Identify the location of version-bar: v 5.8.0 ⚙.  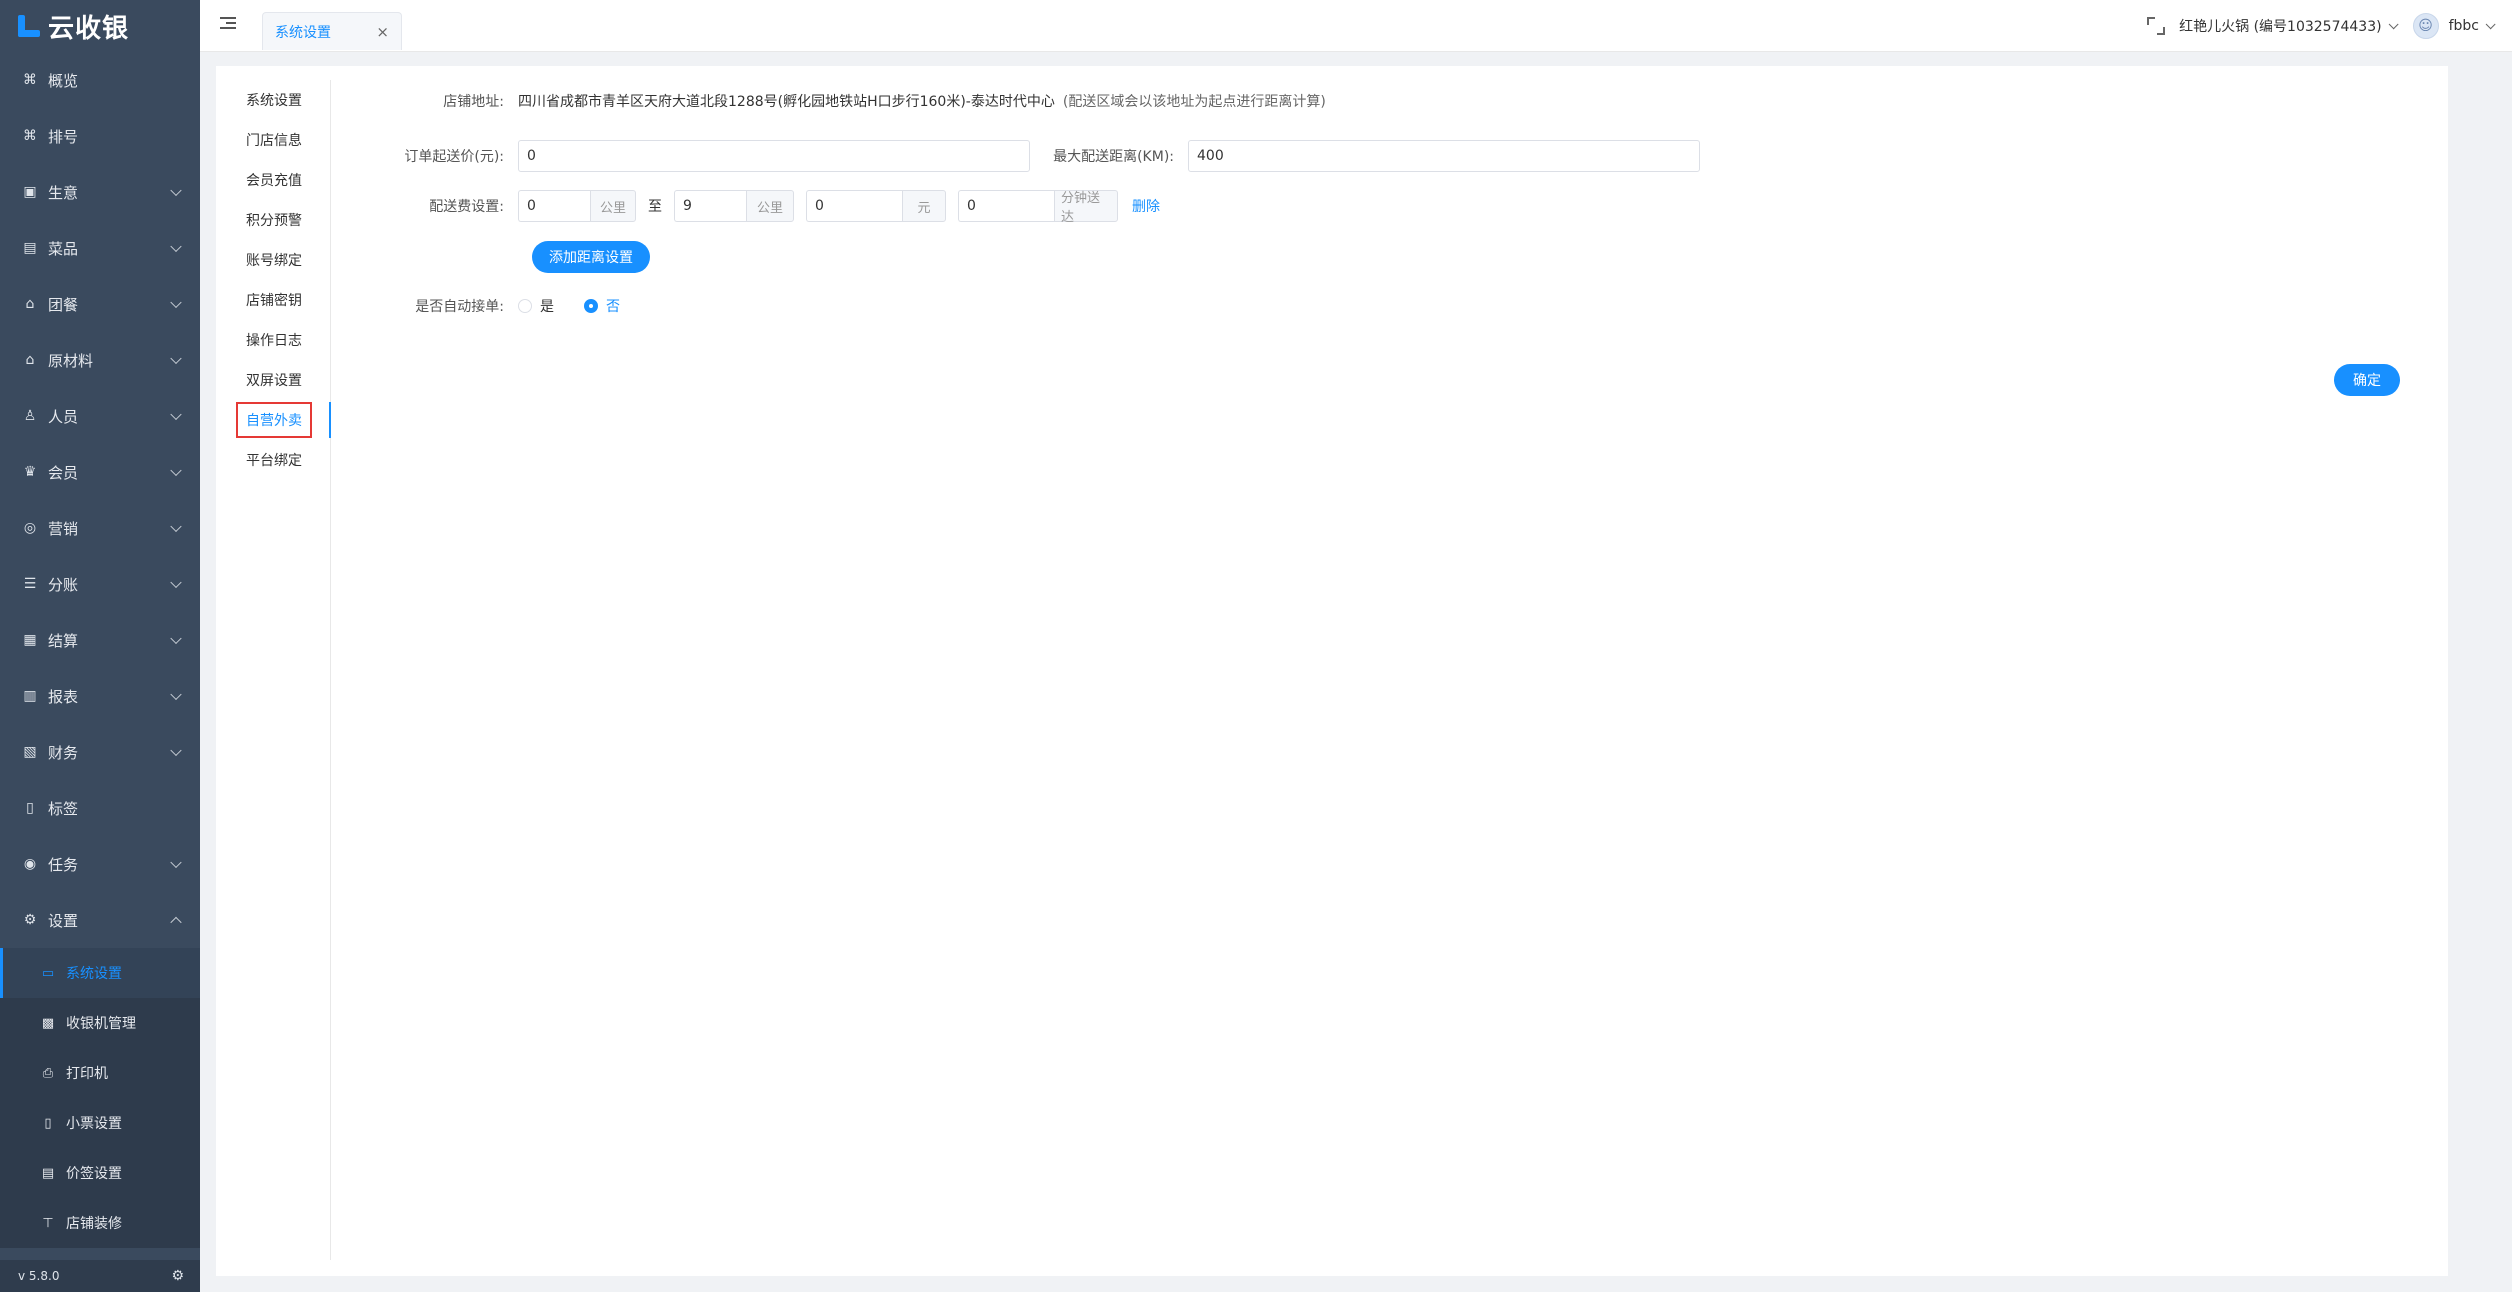
(100, 1276).